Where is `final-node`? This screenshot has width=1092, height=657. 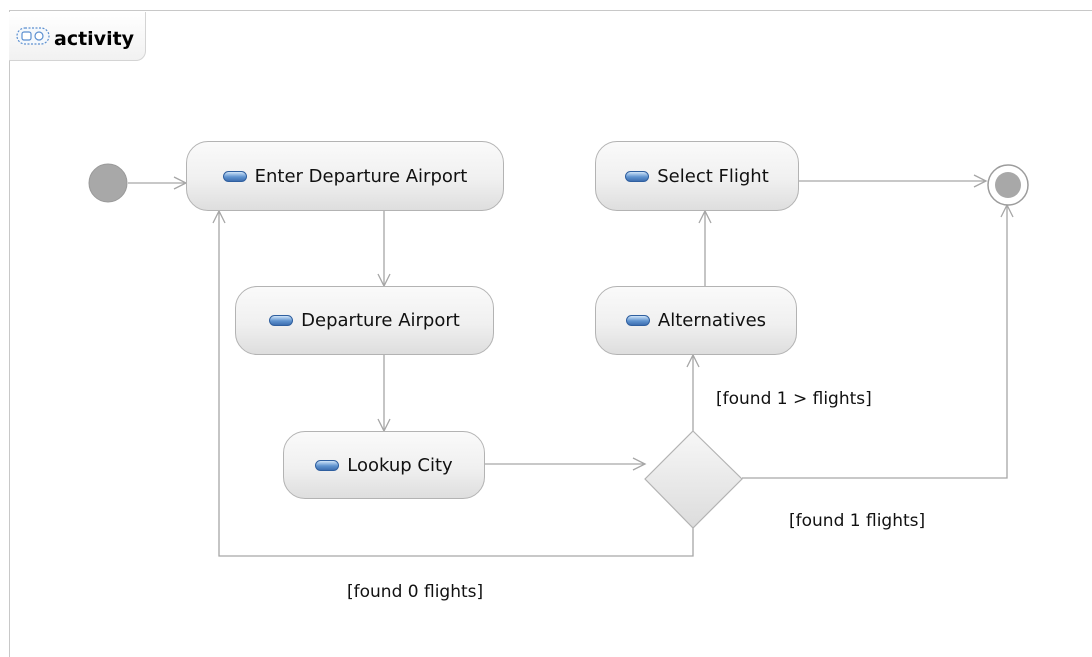 final-node is located at coordinates (1008, 185).